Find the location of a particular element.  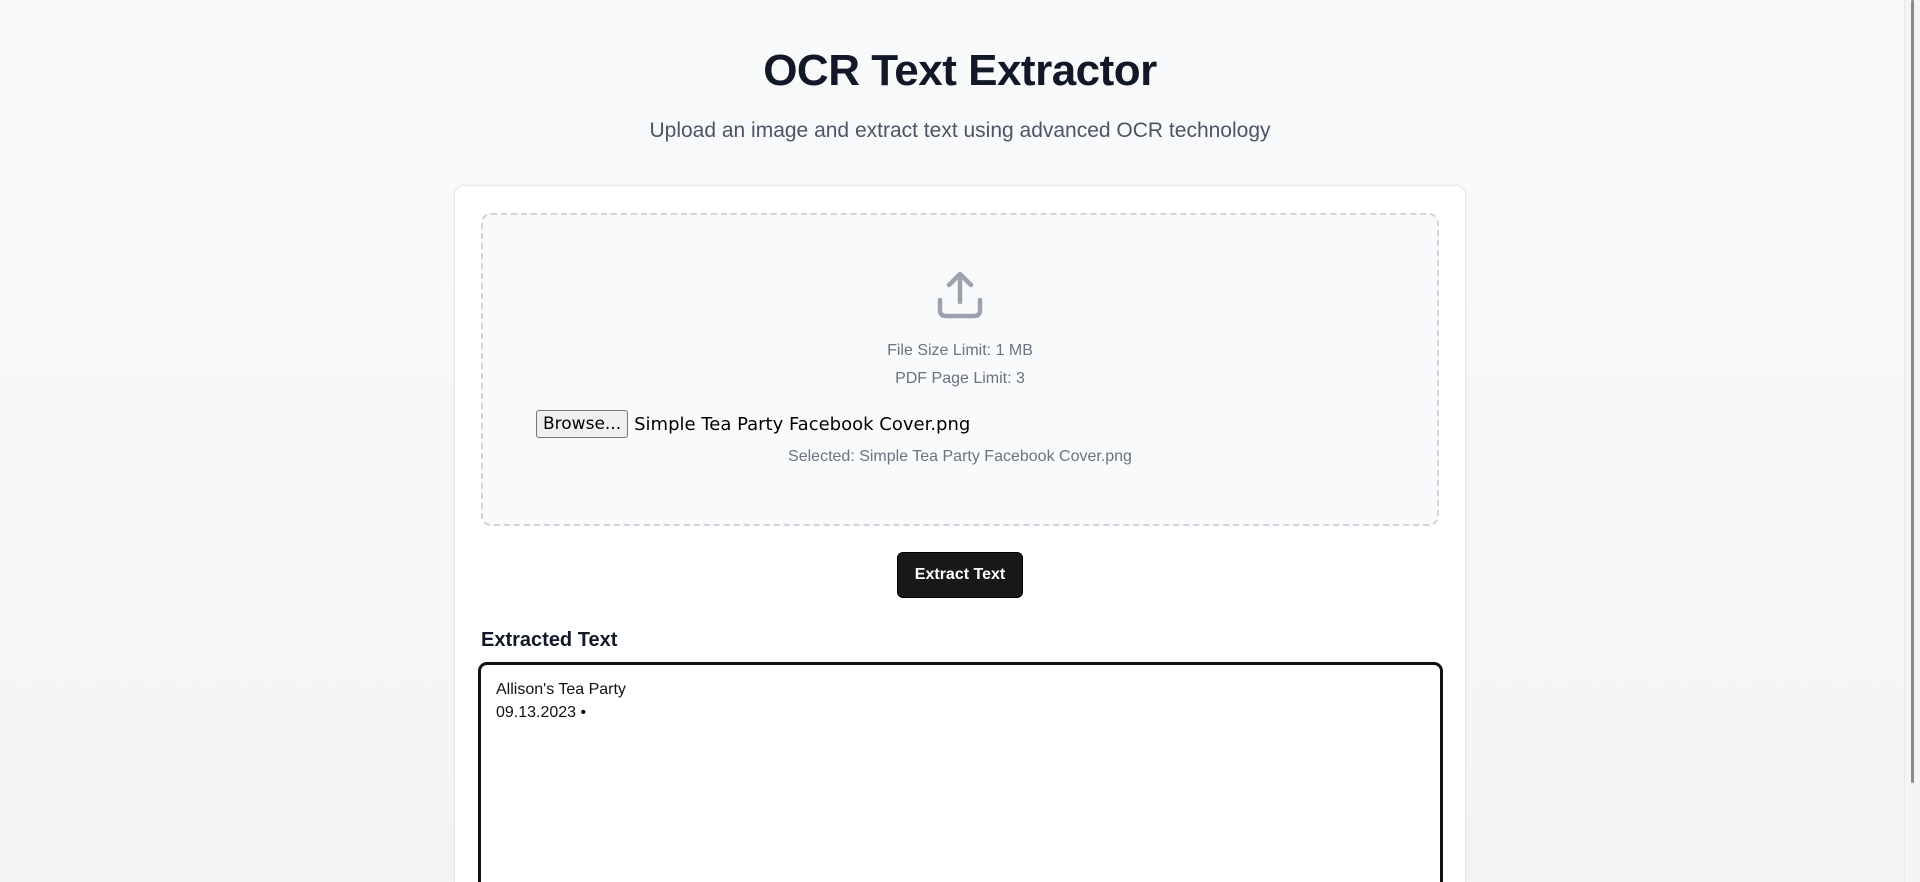

selected-file-name: Simple Tea Party Facebook Cover.png is located at coordinates (802, 424).